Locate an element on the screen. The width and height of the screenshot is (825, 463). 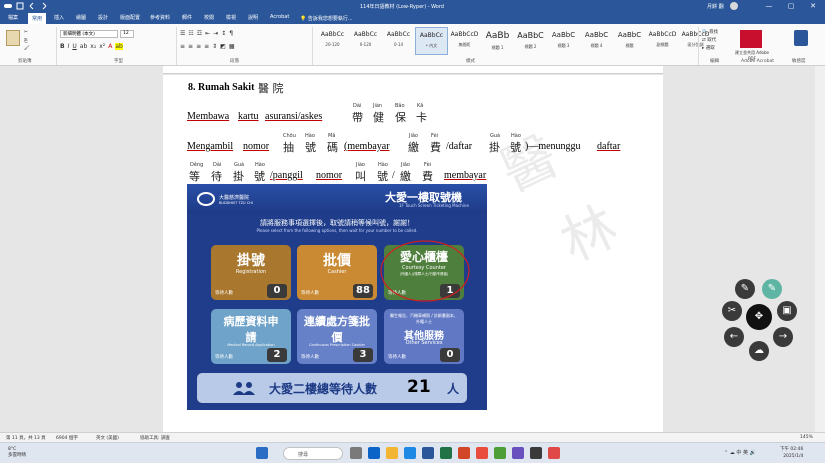
highlight-icon: ab is located at coordinates (119, 46).